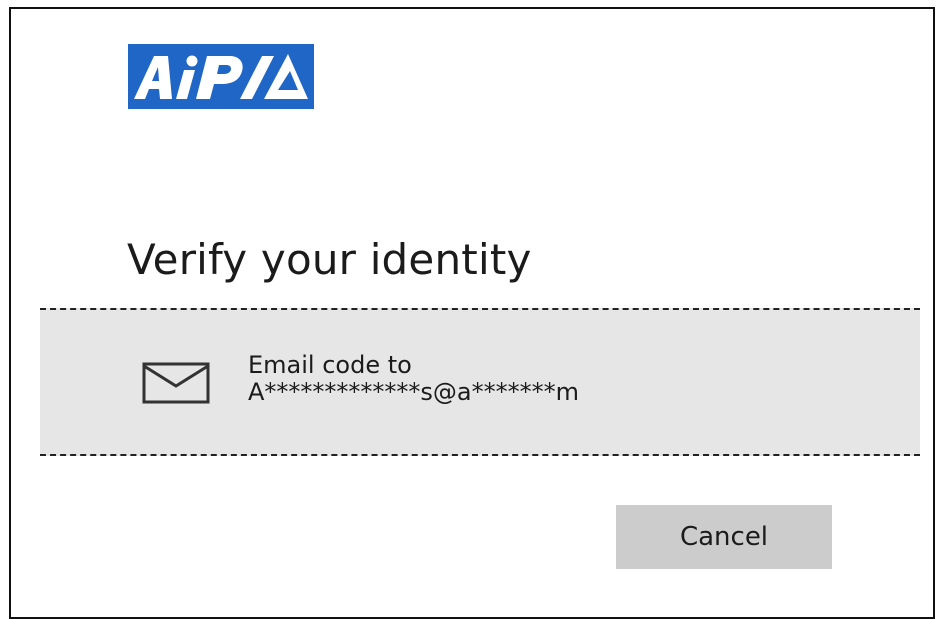 Image resolution: width=937 pixels, height=619 pixels. What do you see at coordinates (221, 76) in the screenshot?
I see `company-logo` at bounding box center [221, 76].